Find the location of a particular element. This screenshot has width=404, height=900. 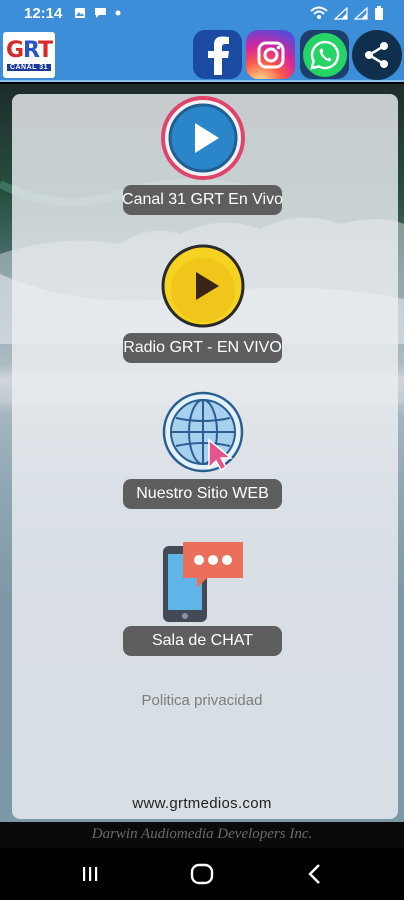

app-header: GRT CANAL 31 is located at coordinates (202, 54).